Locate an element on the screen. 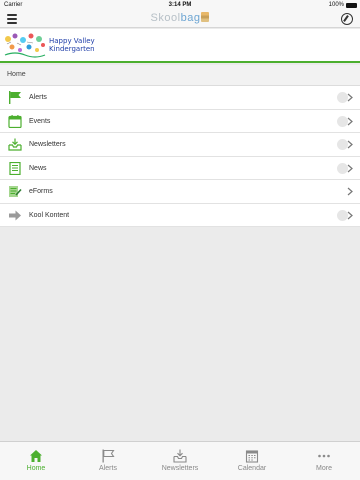  battery-icon is located at coordinates (351, 5).